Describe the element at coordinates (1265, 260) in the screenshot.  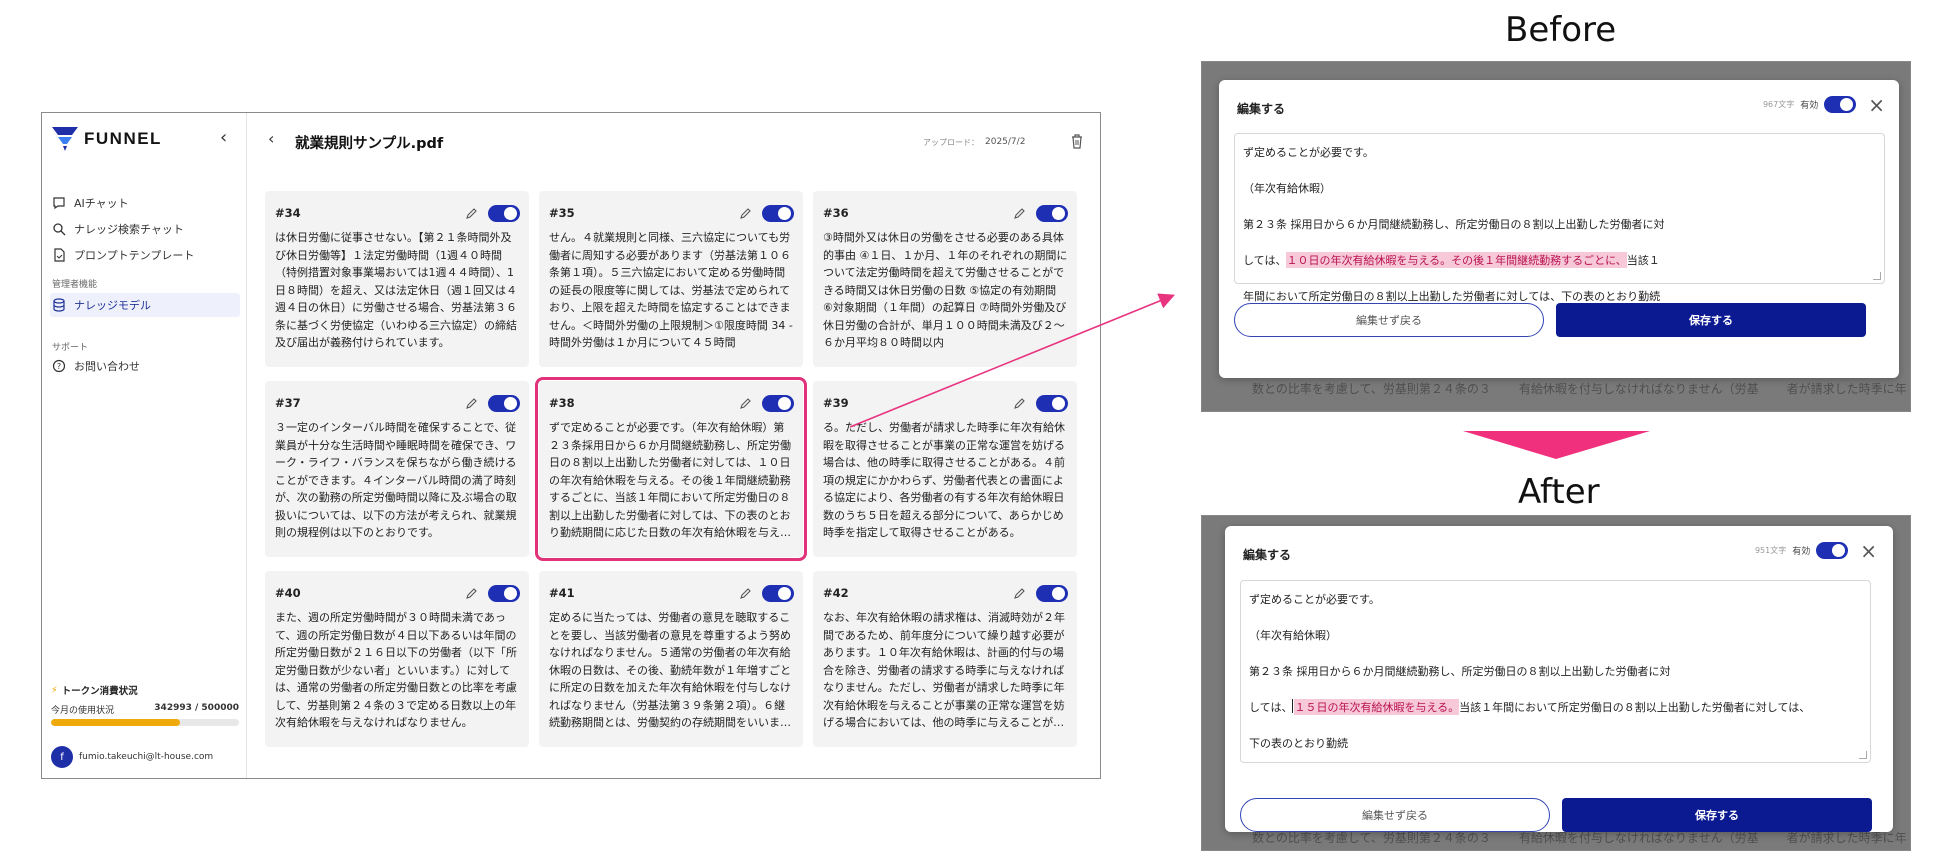
I see `line-text: しては、` at that location.